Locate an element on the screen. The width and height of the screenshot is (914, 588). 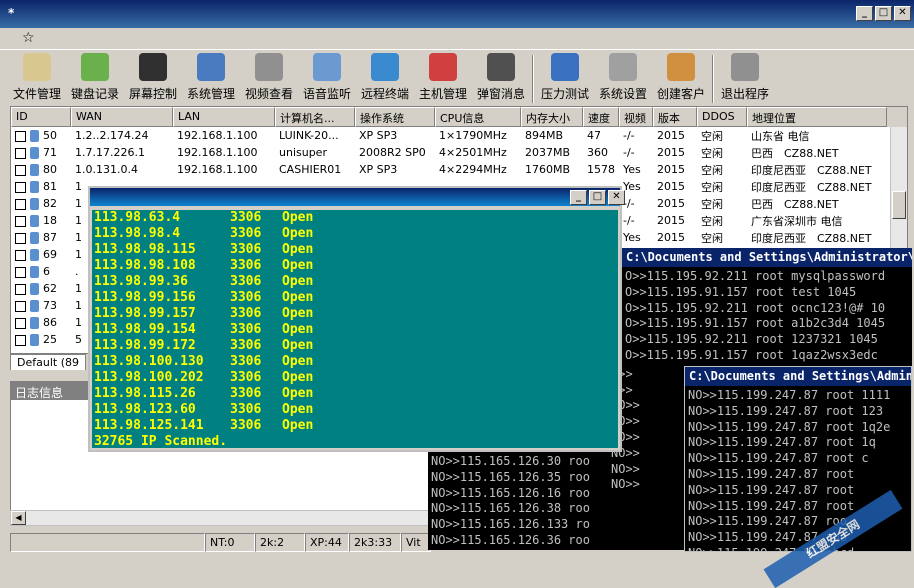
toolbar-button-11: 创建客户 is located at coordinates (681, 79).